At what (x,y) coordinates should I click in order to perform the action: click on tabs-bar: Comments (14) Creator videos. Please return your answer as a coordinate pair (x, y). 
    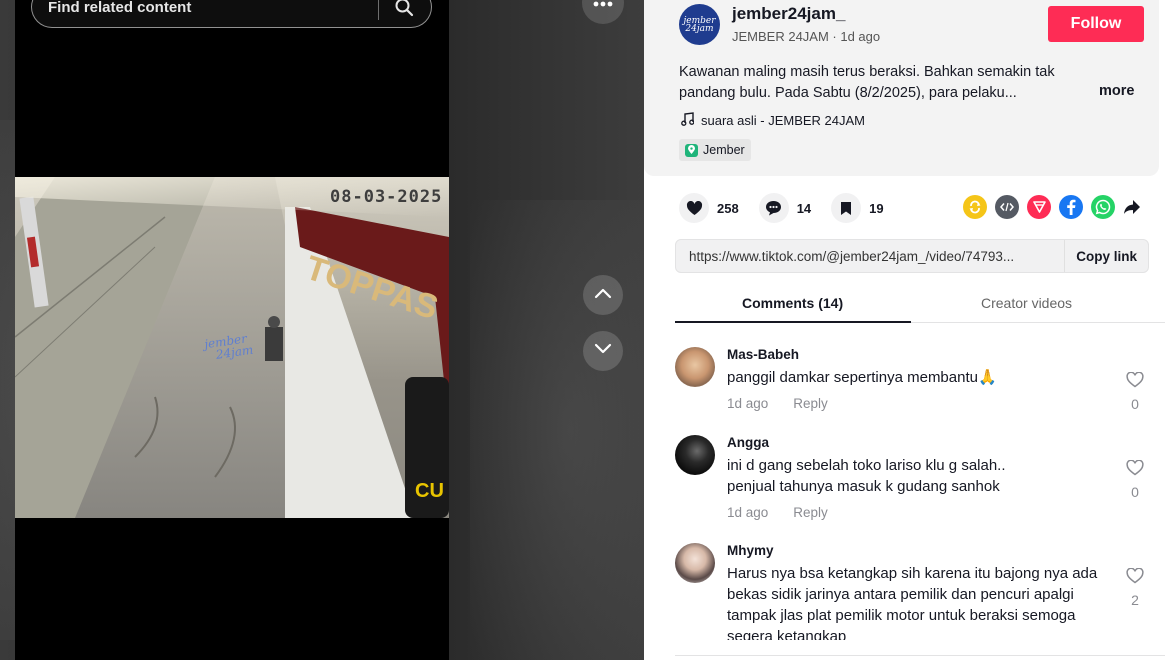
    Looking at the image, I should click on (920, 304).